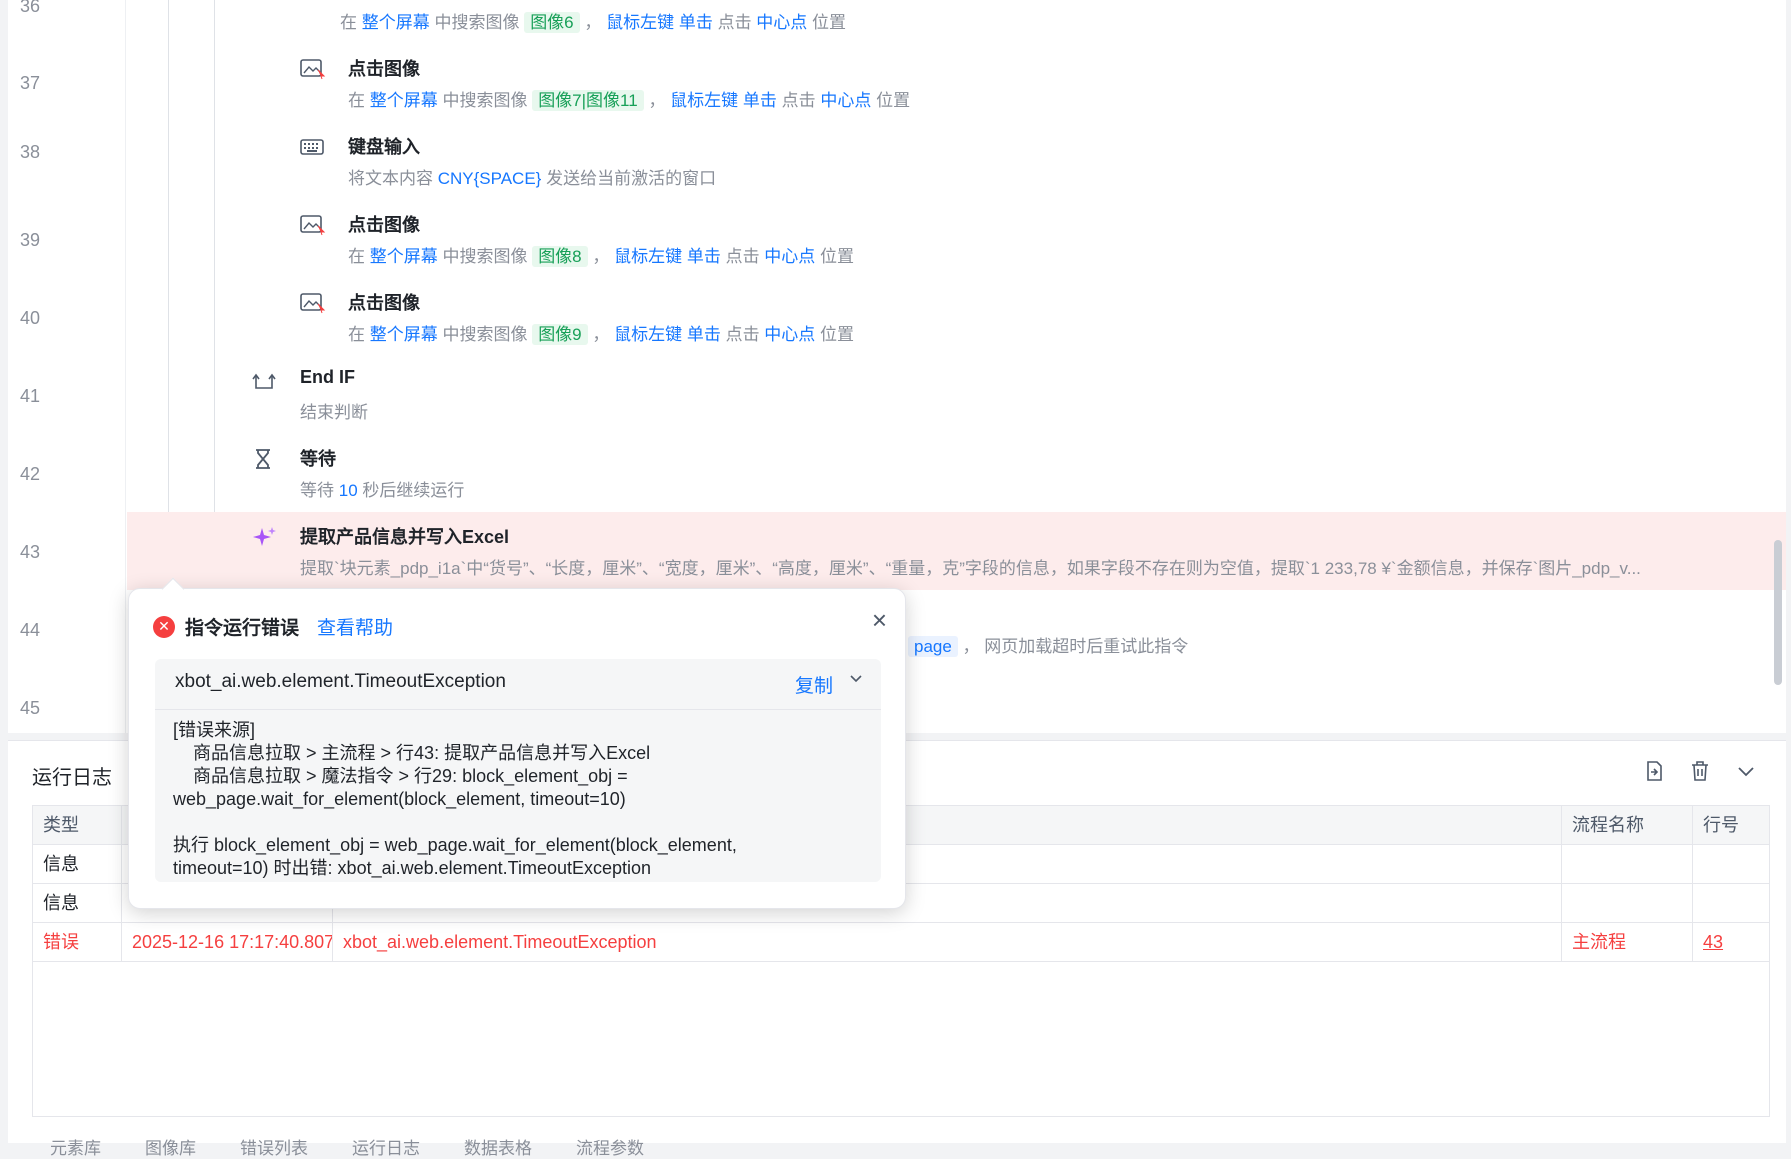  I want to click on editor-scrollbar, so click(1778, 612).